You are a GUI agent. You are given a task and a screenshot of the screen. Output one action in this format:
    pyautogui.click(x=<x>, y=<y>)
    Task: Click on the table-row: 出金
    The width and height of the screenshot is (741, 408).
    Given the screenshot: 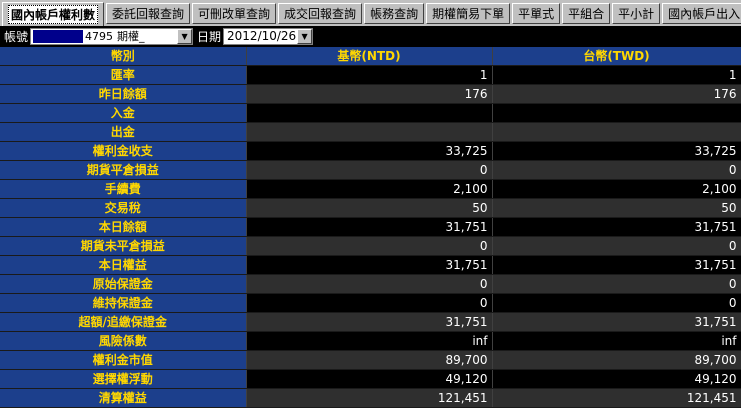 What is the action you would take?
    pyautogui.click(x=370, y=132)
    